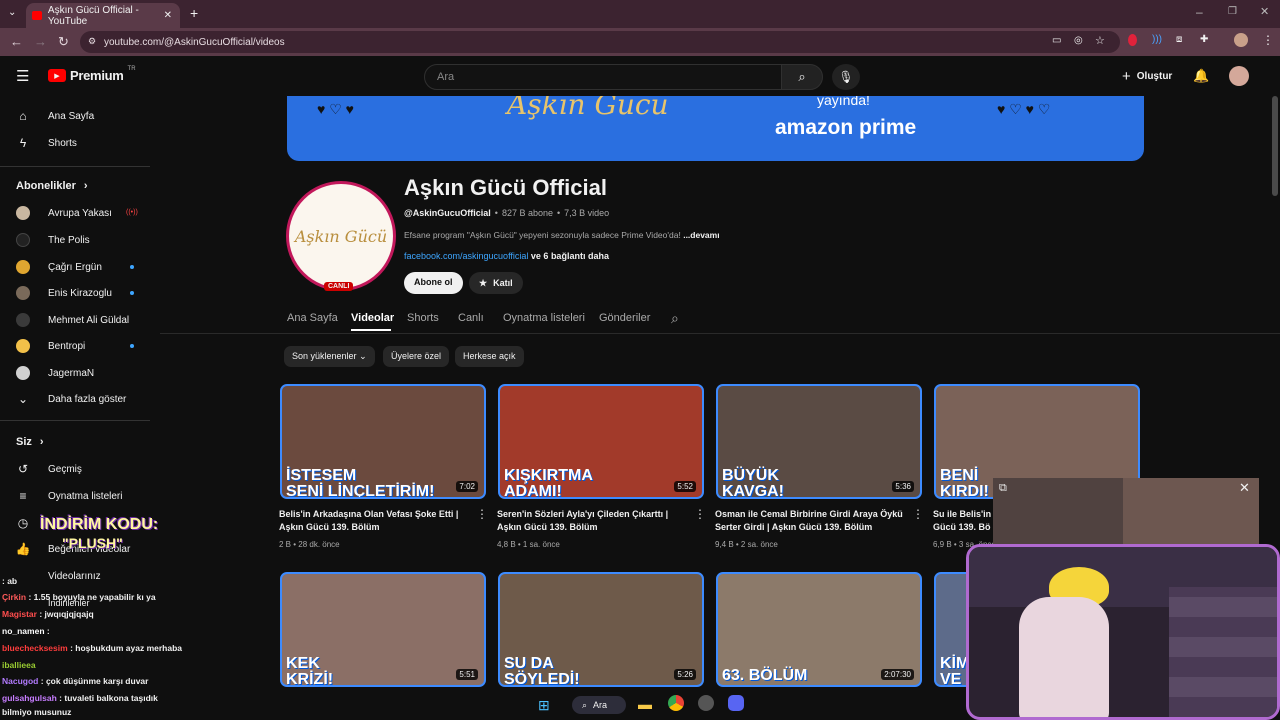 Image resolution: width=1280 pixels, height=720 pixels. I want to click on channel-link: facebook.com/askingucuofficial, so click(466, 256).